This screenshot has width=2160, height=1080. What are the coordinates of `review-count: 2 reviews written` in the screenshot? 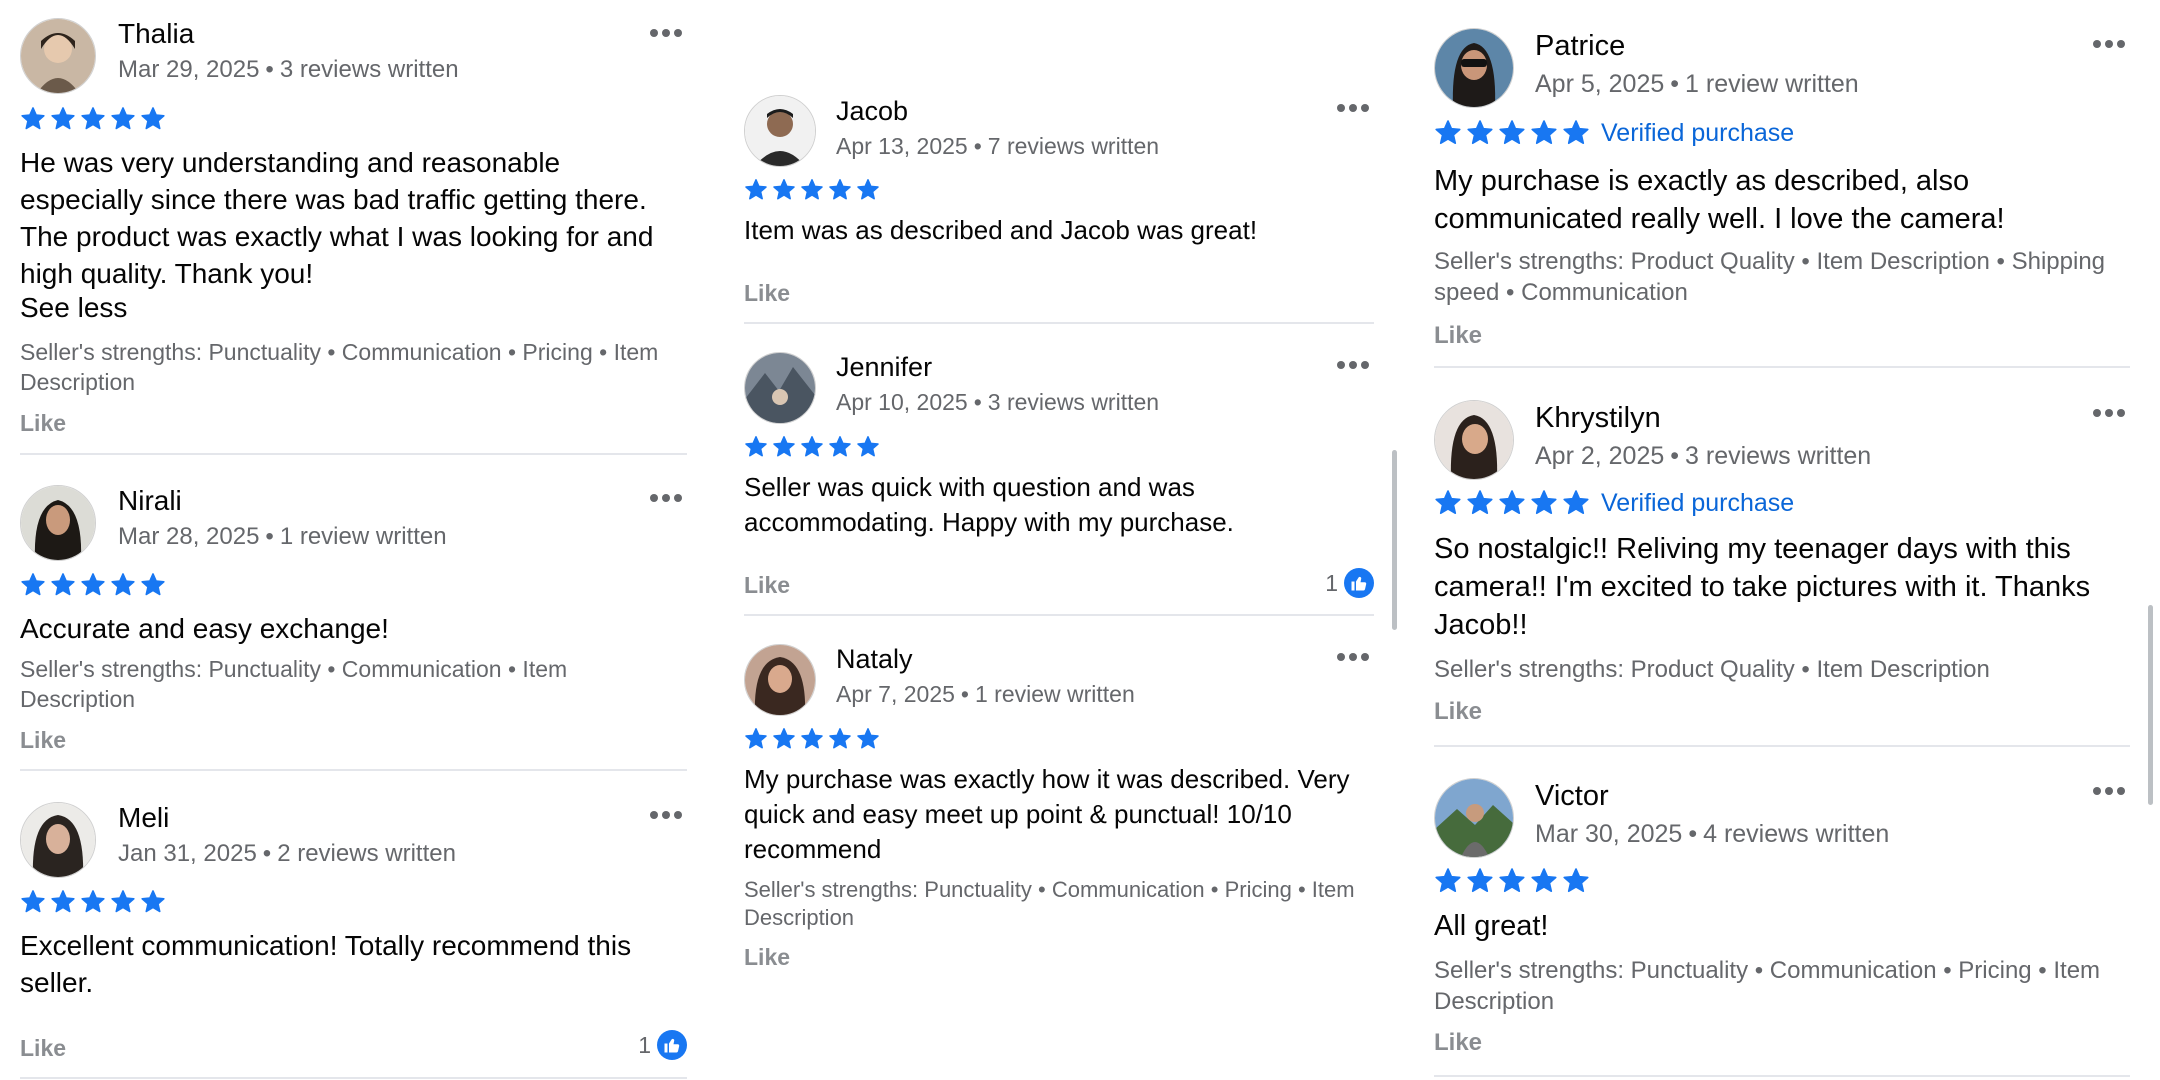 It's located at (366, 853).